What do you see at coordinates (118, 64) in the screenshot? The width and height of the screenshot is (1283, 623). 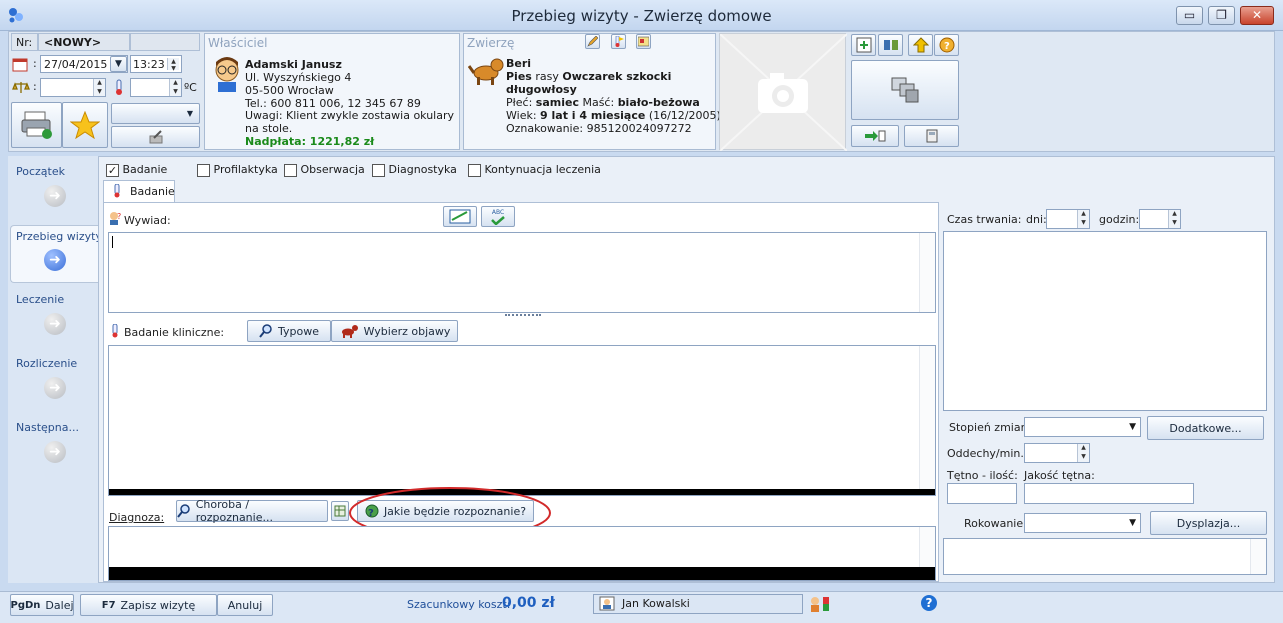 I see `date-dropdown-button: ▼` at bounding box center [118, 64].